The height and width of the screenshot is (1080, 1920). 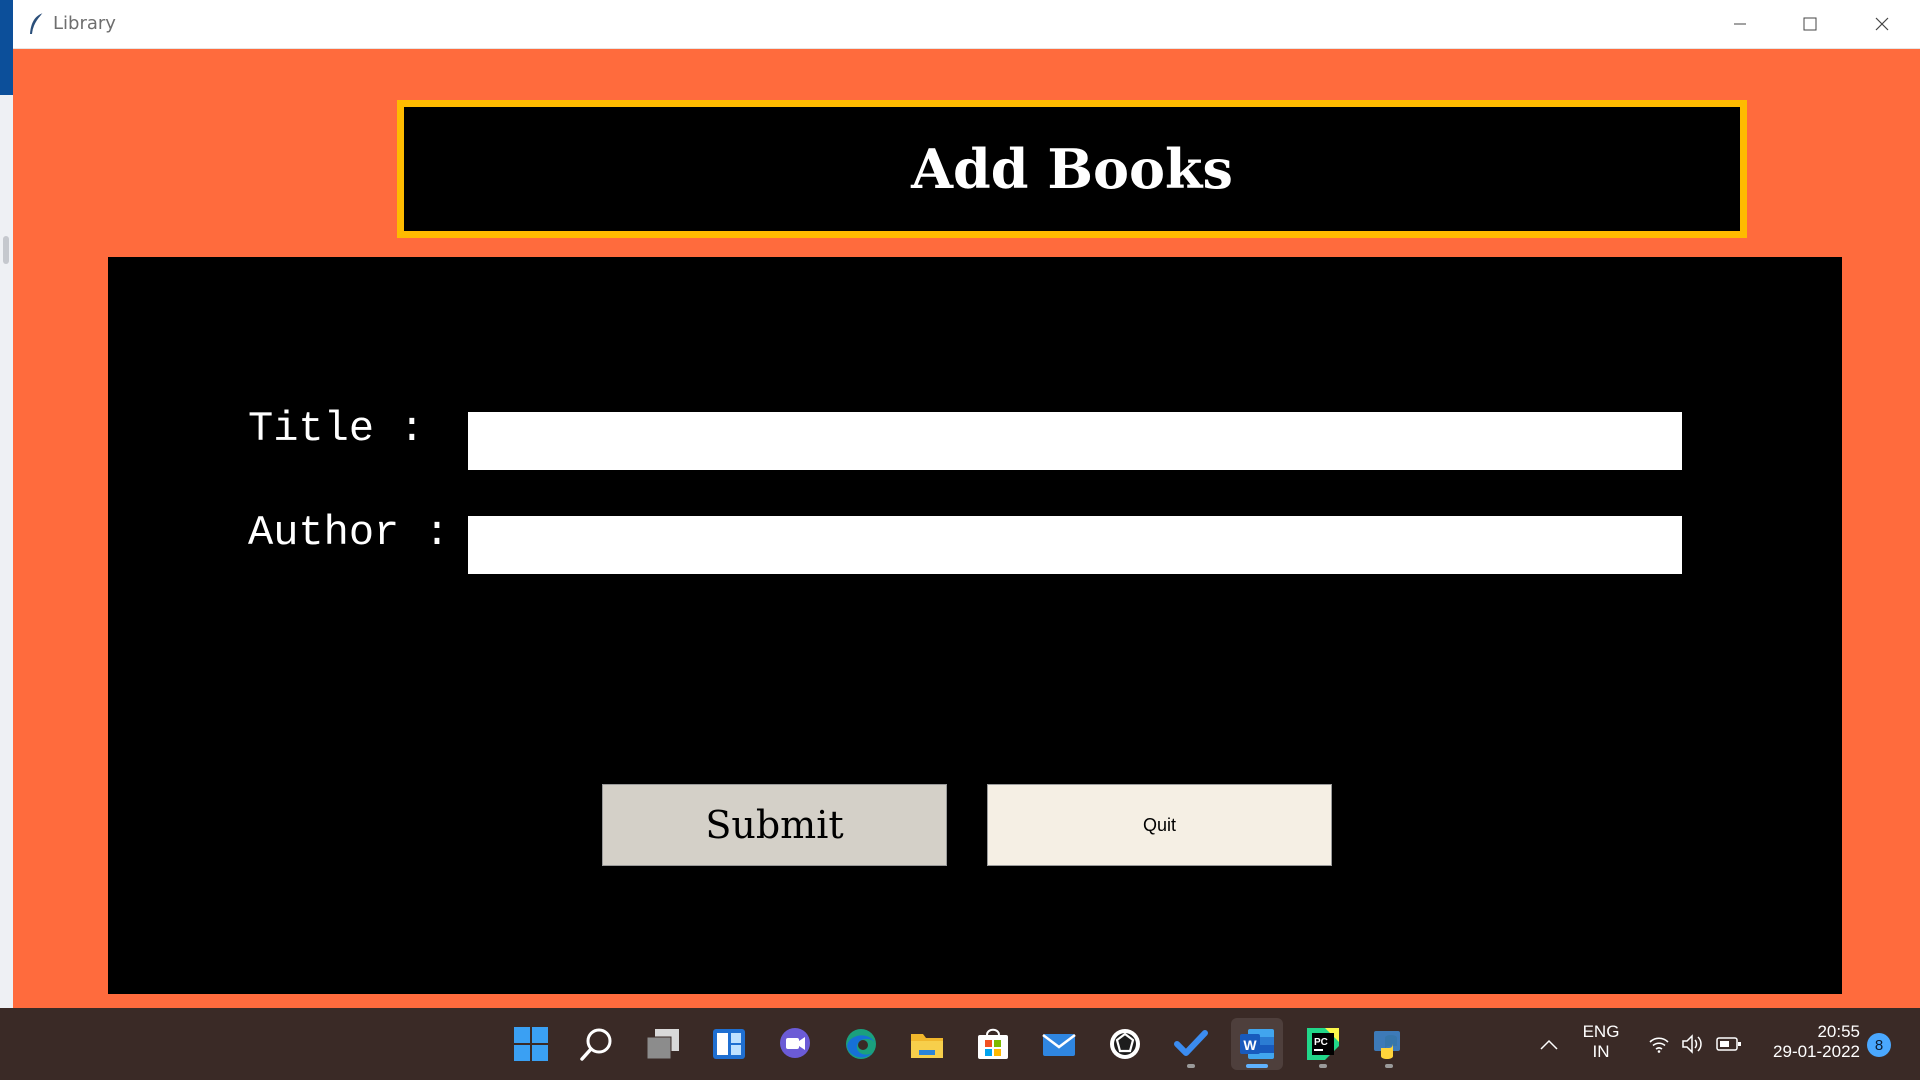 I want to click on pycharm-icon: PC, so click(x=1323, y=1044).